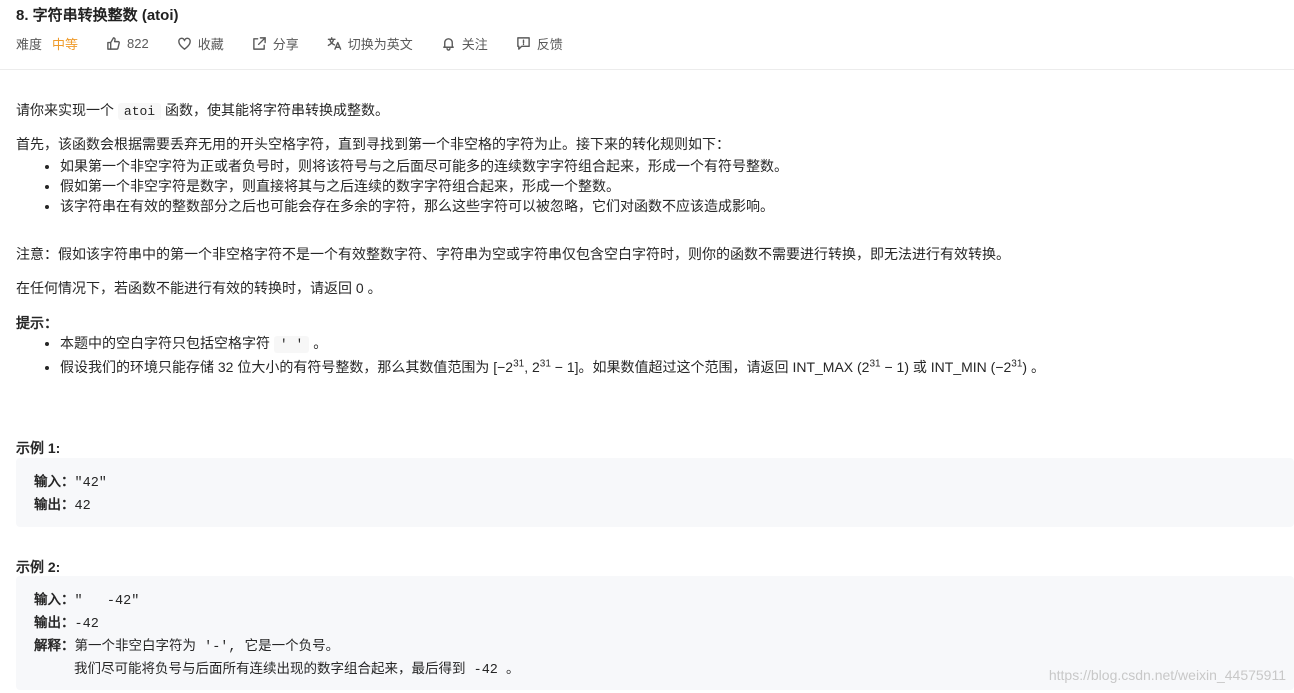 The width and height of the screenshot is (1294, 693). I want to click on hint1-text-end: 。, so click(320, 343).